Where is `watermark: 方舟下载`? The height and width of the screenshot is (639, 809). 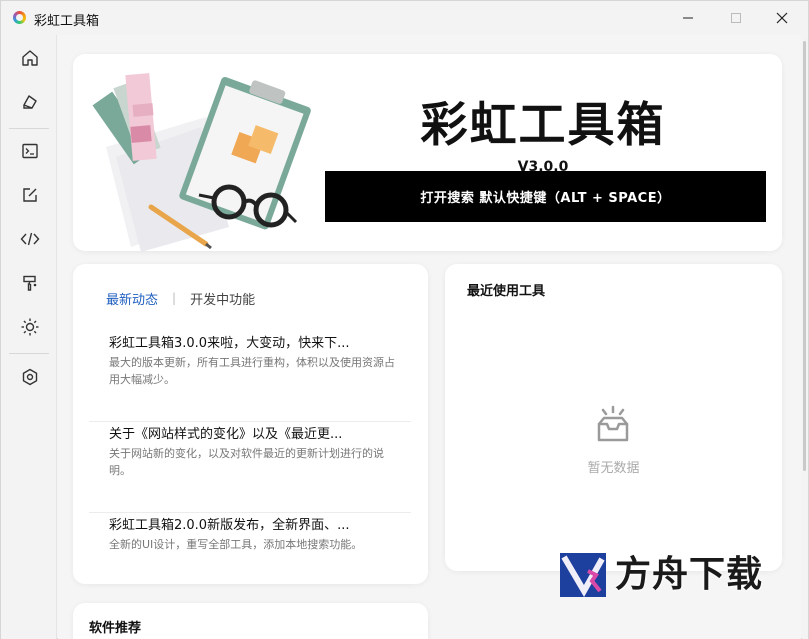 watermark: 方舟下载 is located at coordinates (678, 575).